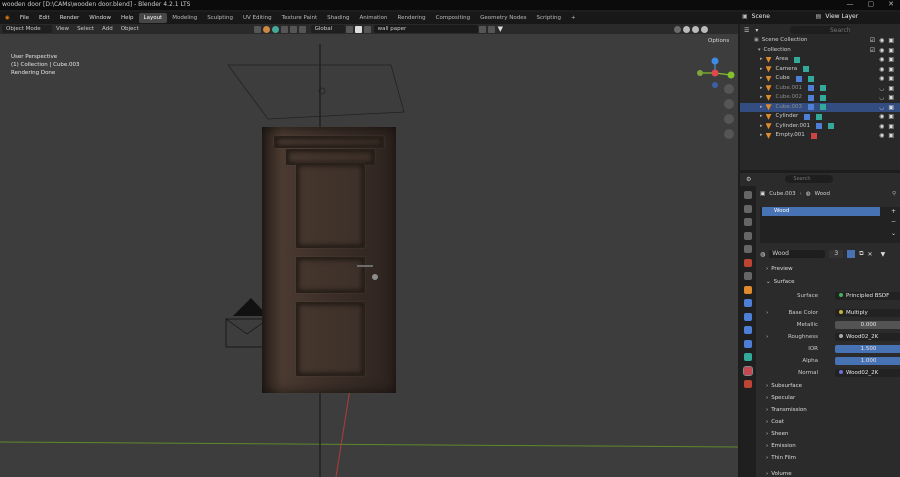  What do you see at coordinates (759, 51) in the screenshot?
I see `chevron-down-icon: ▾` at bounding box center [759, 51].